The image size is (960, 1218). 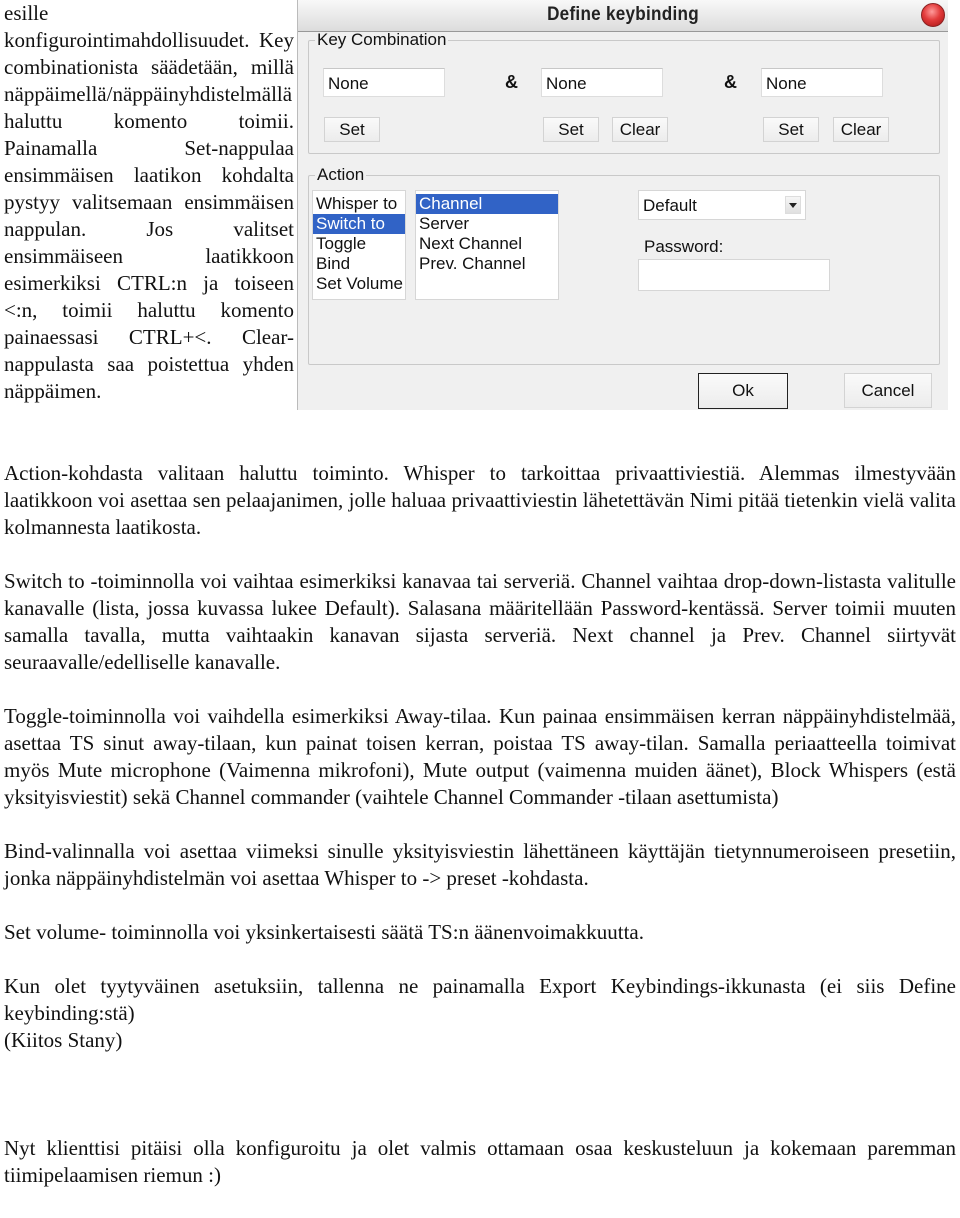 What do you see at coordinates (640, 129) in the screenshot?
I see `clear-button-2: Clear` at bounding box center [640, 129].